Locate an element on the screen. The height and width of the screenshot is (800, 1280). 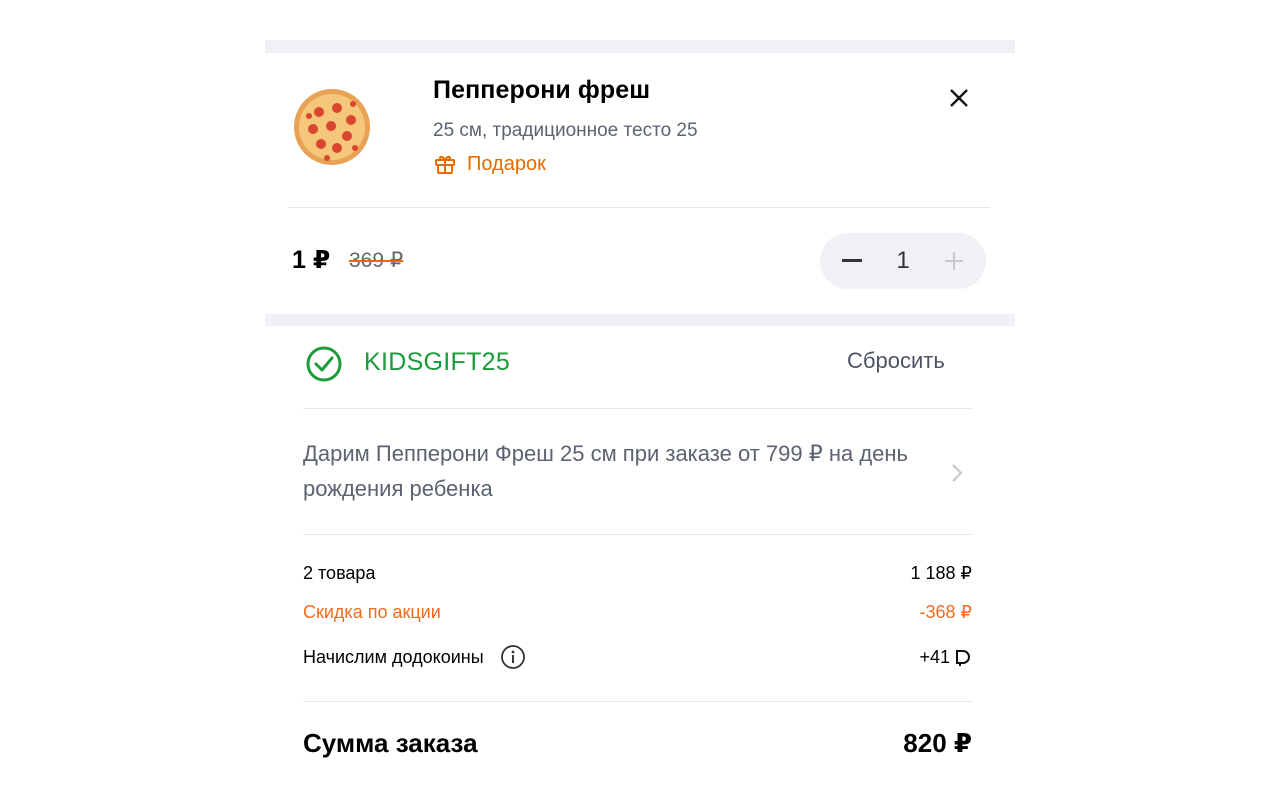
section-separator is located at coordinates (640, 320).